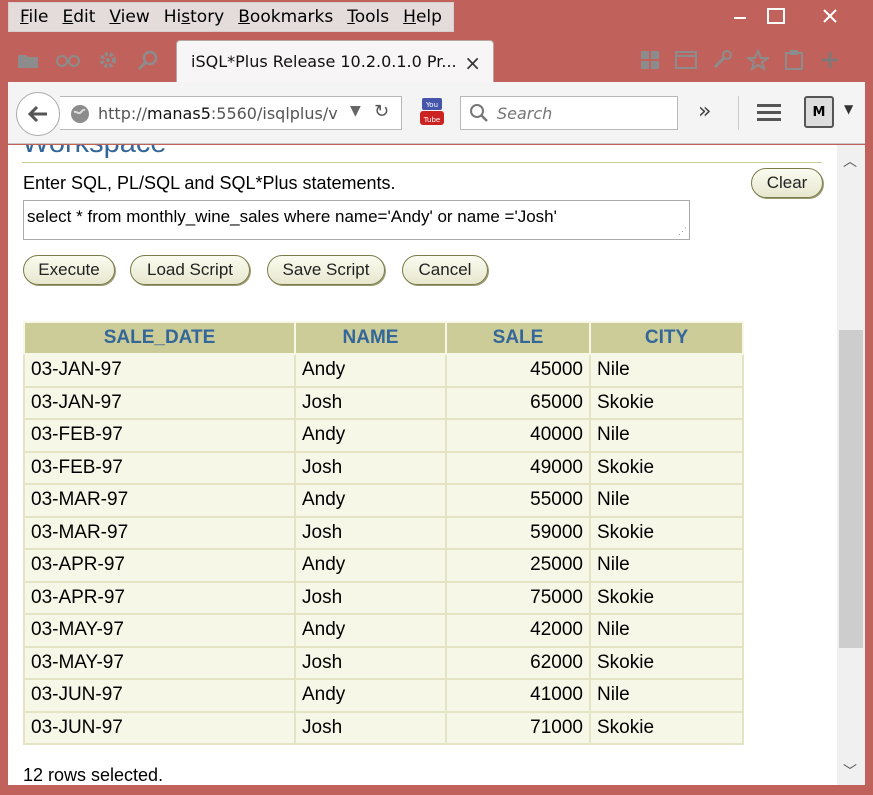 This screenshot has width=873, height=795. What do you see at coordinates (148, 60) in the screenshot?
I see `search-icon` at bounding box center [148, 60].